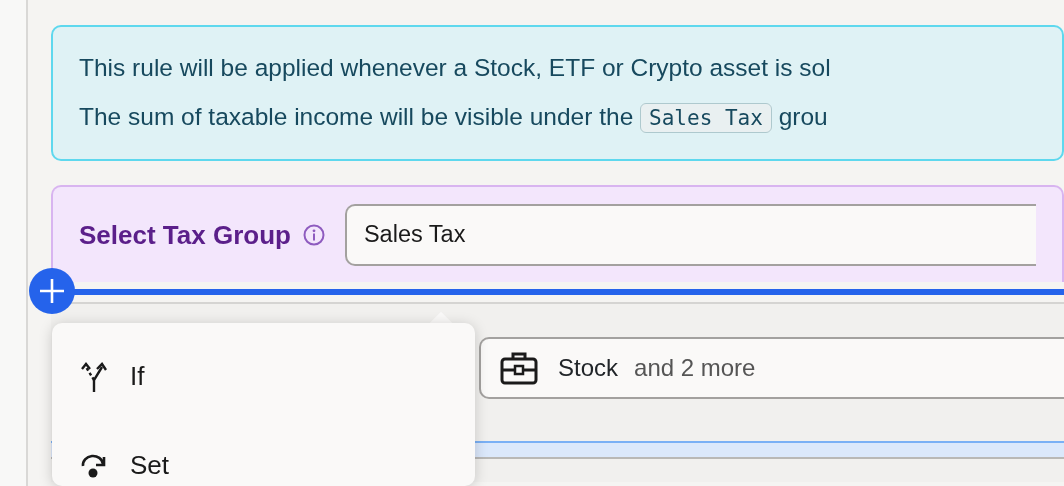 This screenshot has width=1064, height=486. I want to click on tax-group-select: Sales Tax, so click(690, 235).